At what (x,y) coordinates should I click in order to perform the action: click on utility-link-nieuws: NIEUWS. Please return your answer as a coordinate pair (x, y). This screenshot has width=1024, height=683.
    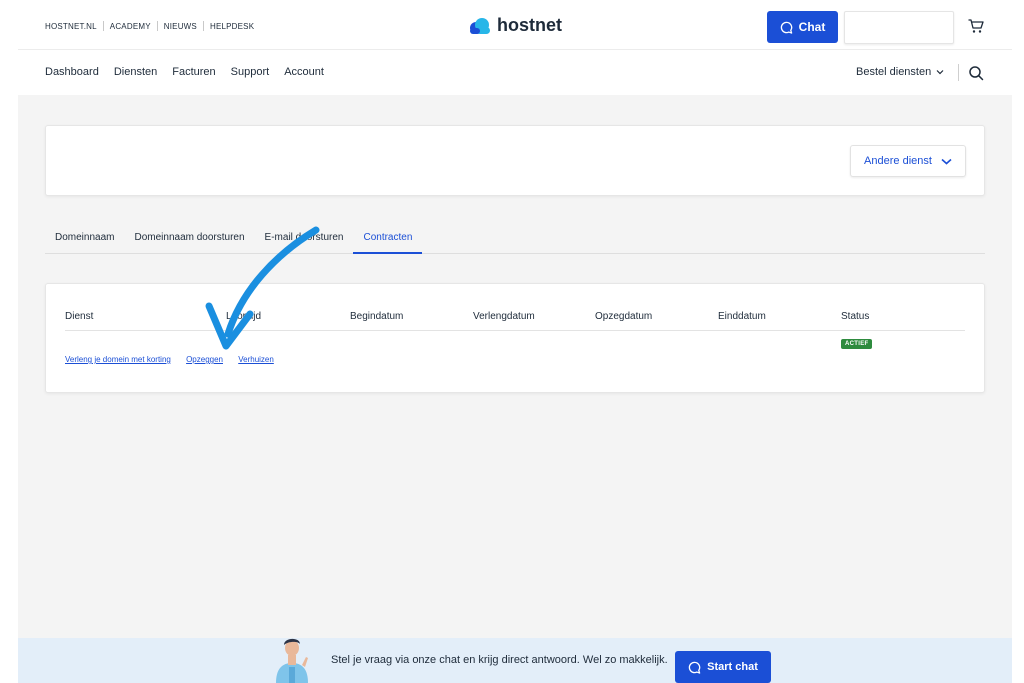
    Looking at the image, I should click on (180, 26).